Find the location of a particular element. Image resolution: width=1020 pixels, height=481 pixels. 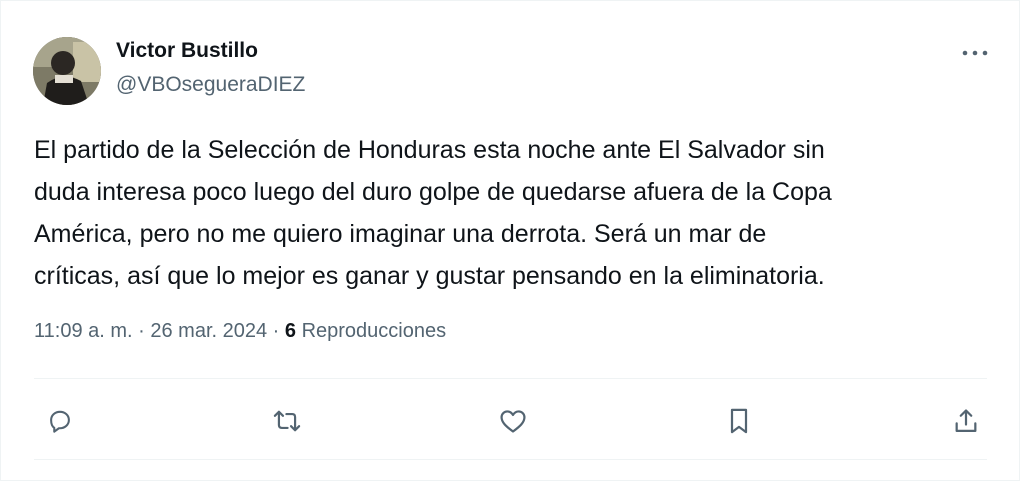

tweet-time: 11:09 a. m. is located at coordinates (83, 331).